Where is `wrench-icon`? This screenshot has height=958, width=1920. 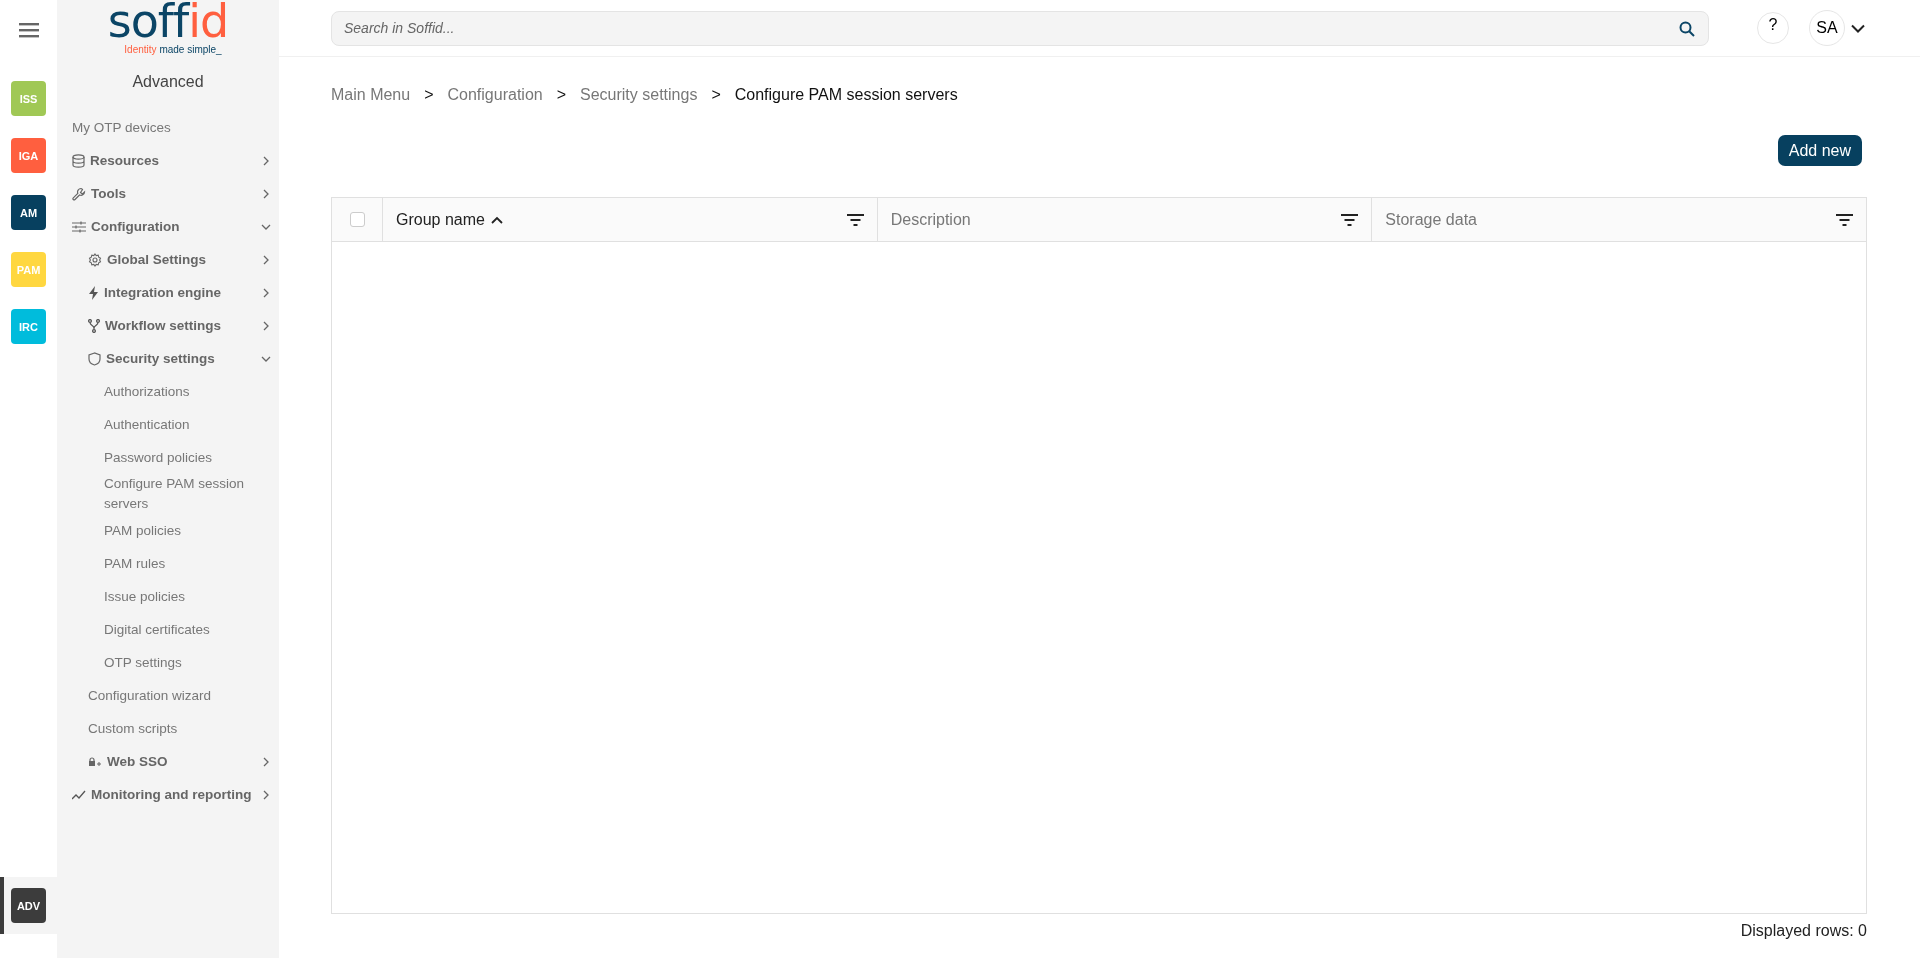 wrench-icon is located at coordinates (79, 193).